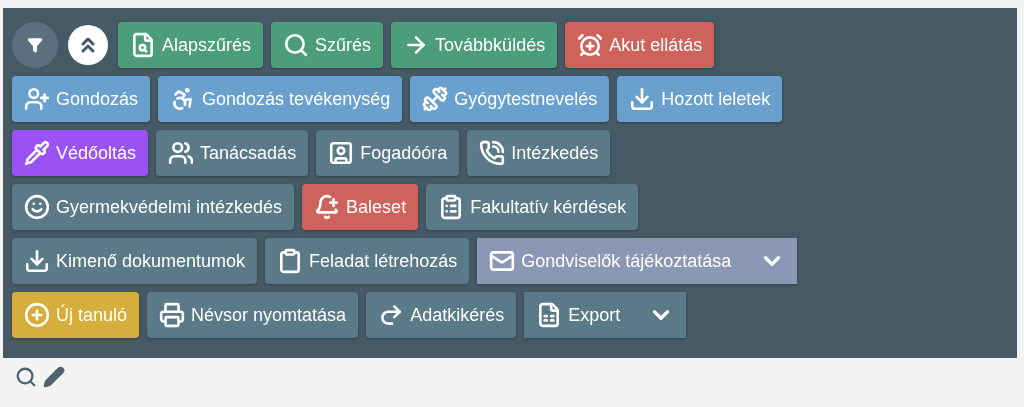 The width and height of the screenshot is (1024, 407). I want to click on user-card-icon, so click(341, 153).